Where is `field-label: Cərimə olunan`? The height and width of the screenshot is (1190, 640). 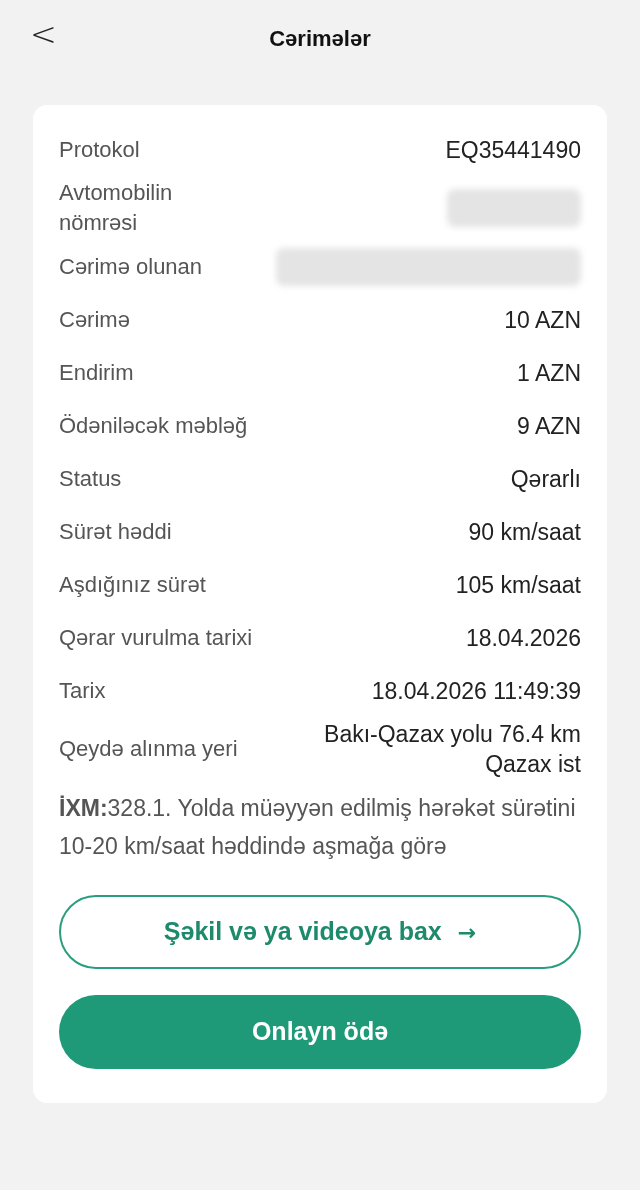
field-label: Cərimə olunan is located at coordinates (131, 266).